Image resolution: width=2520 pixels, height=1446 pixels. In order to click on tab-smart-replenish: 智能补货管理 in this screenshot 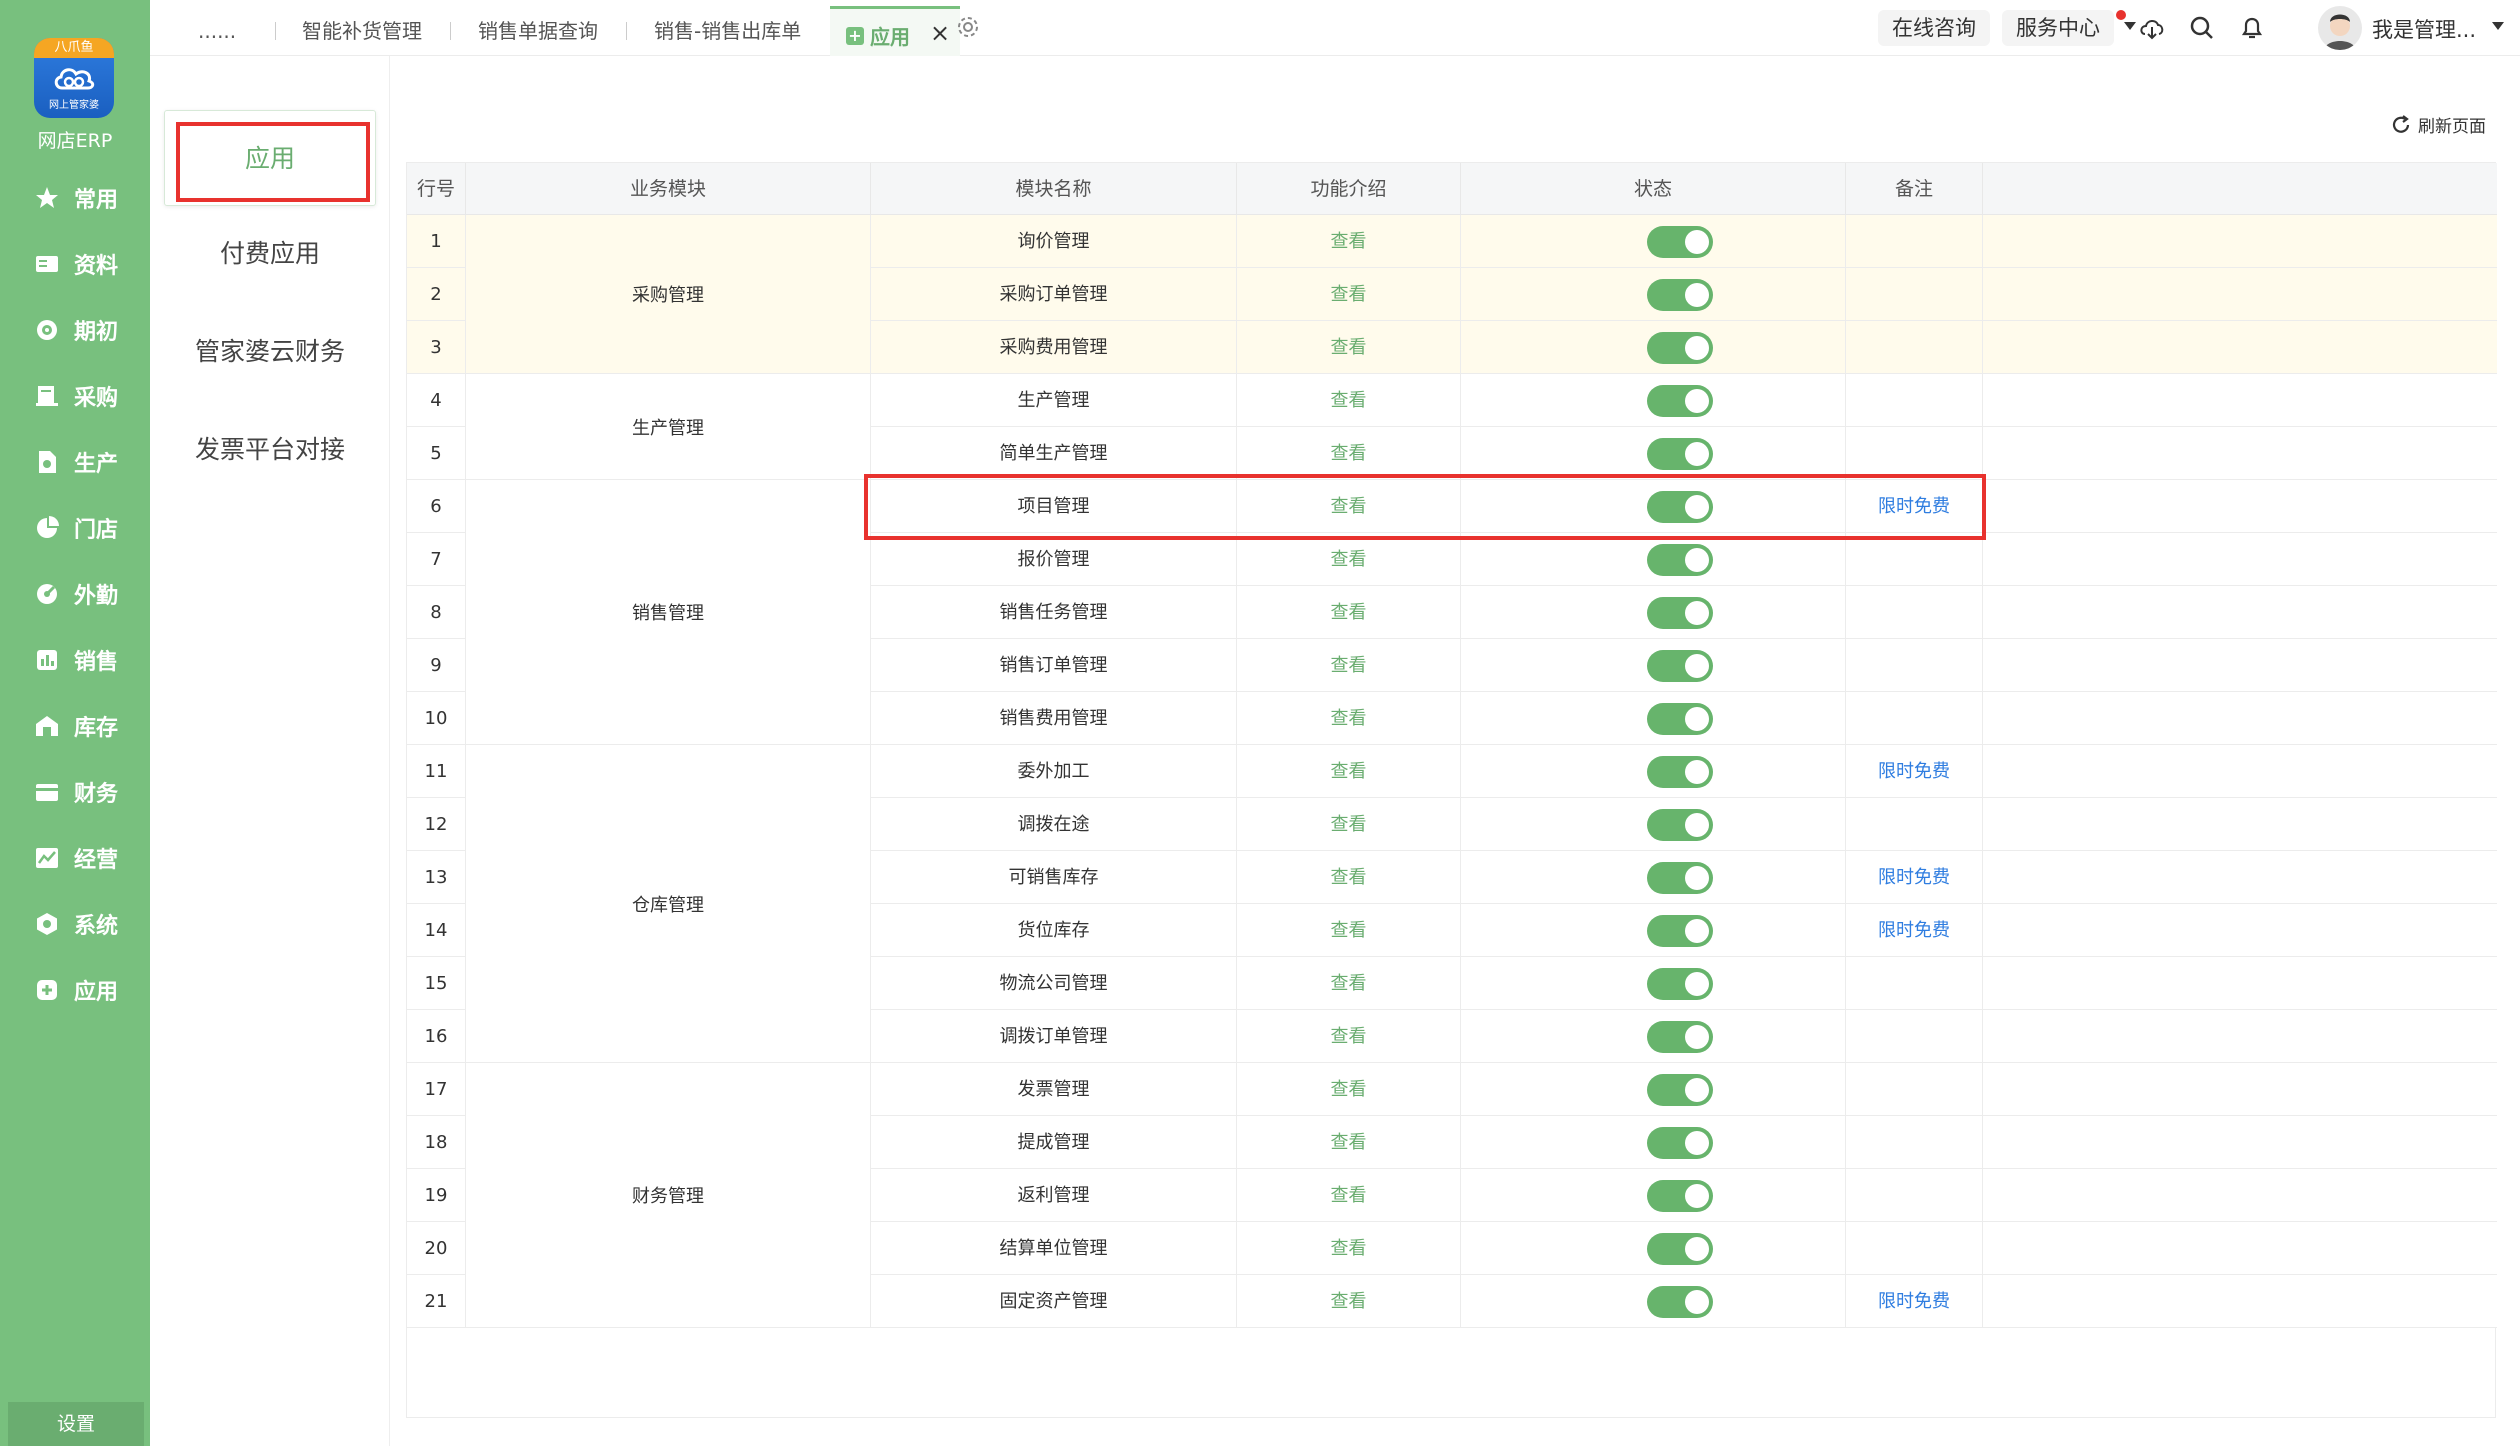, I will do `click(362, 28)`.